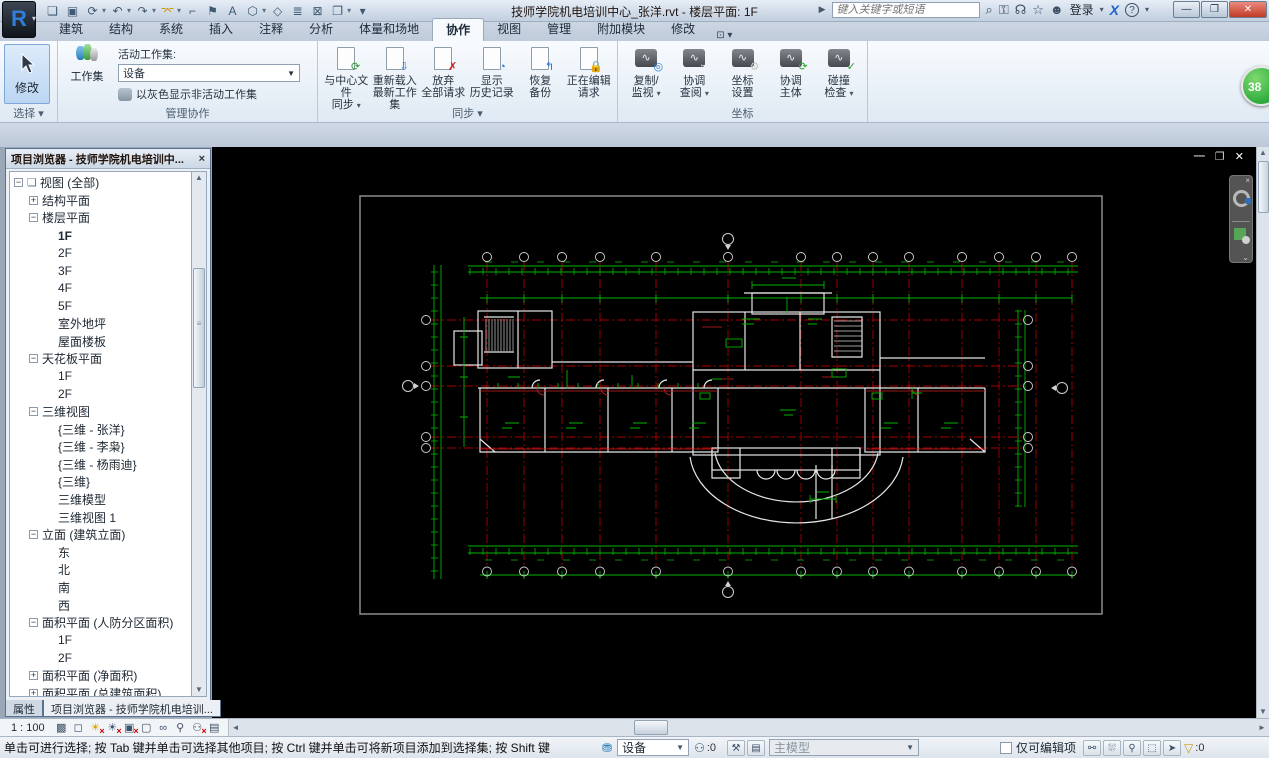  Describe the element at coordinates (1102, 9) in the screenshot. I see `signin-dropdown-icon: ▾` at that location.